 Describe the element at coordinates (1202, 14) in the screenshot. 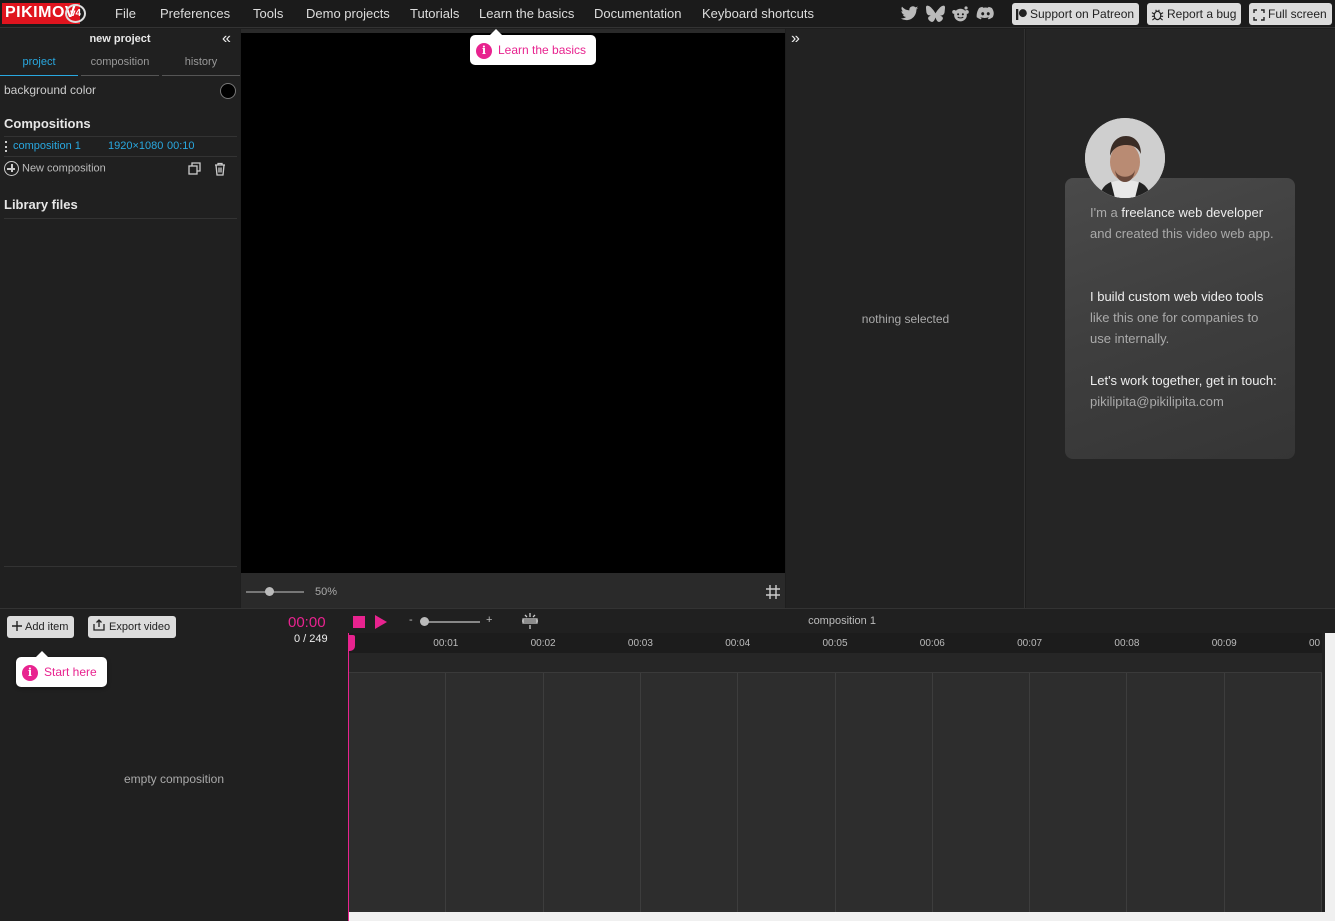

I see `report-bug-label: Report a bug` at that location.